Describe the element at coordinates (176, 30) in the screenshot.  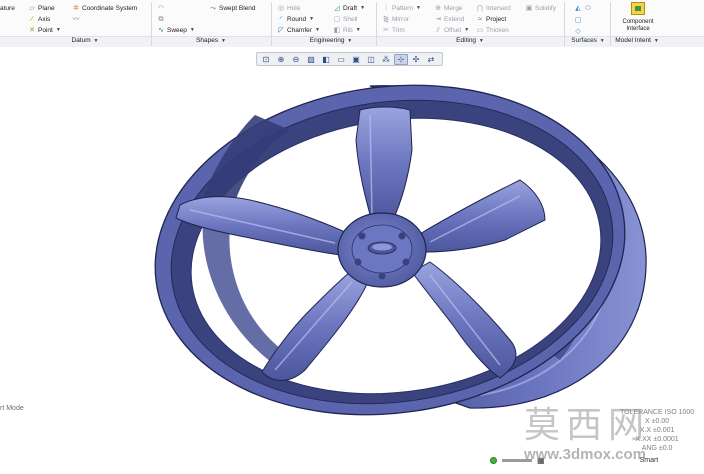
I see `sweep-button: ∿ Sweep ▼` at that location.